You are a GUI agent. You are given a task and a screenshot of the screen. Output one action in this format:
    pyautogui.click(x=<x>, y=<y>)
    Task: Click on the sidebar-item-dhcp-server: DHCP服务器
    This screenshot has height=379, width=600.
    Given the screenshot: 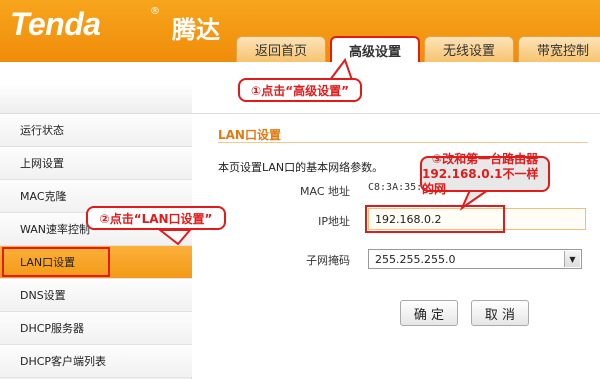 What is the action you would take?
    pyautogui.click(x=96, y=328)
    